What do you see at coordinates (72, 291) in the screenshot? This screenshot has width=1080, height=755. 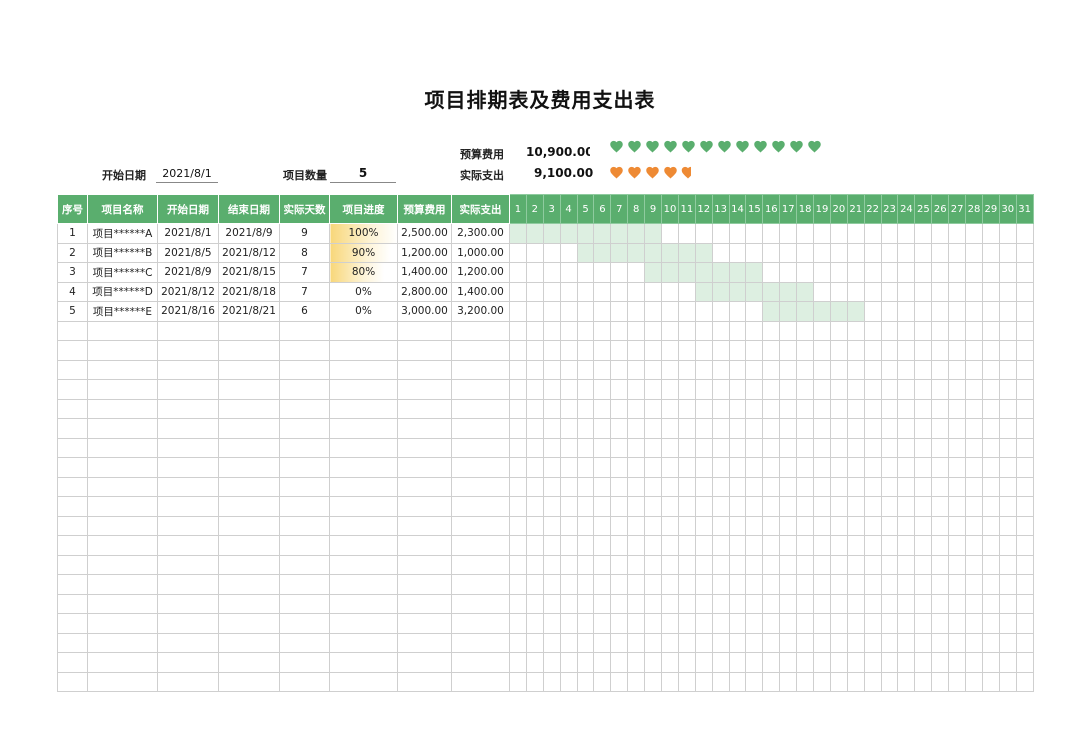 I see `cell-no: 4` at bounding box center [72, 291].